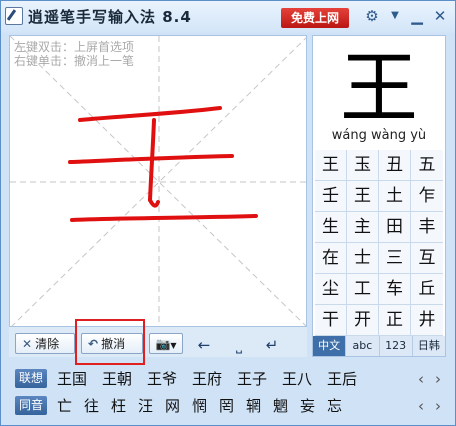 The width and height of the screenshot is (456, 426). What do you see at coordinates (145, 406) in the screenshot?
I see `suggestion-word: 汪` at bounding box center [145, 406].